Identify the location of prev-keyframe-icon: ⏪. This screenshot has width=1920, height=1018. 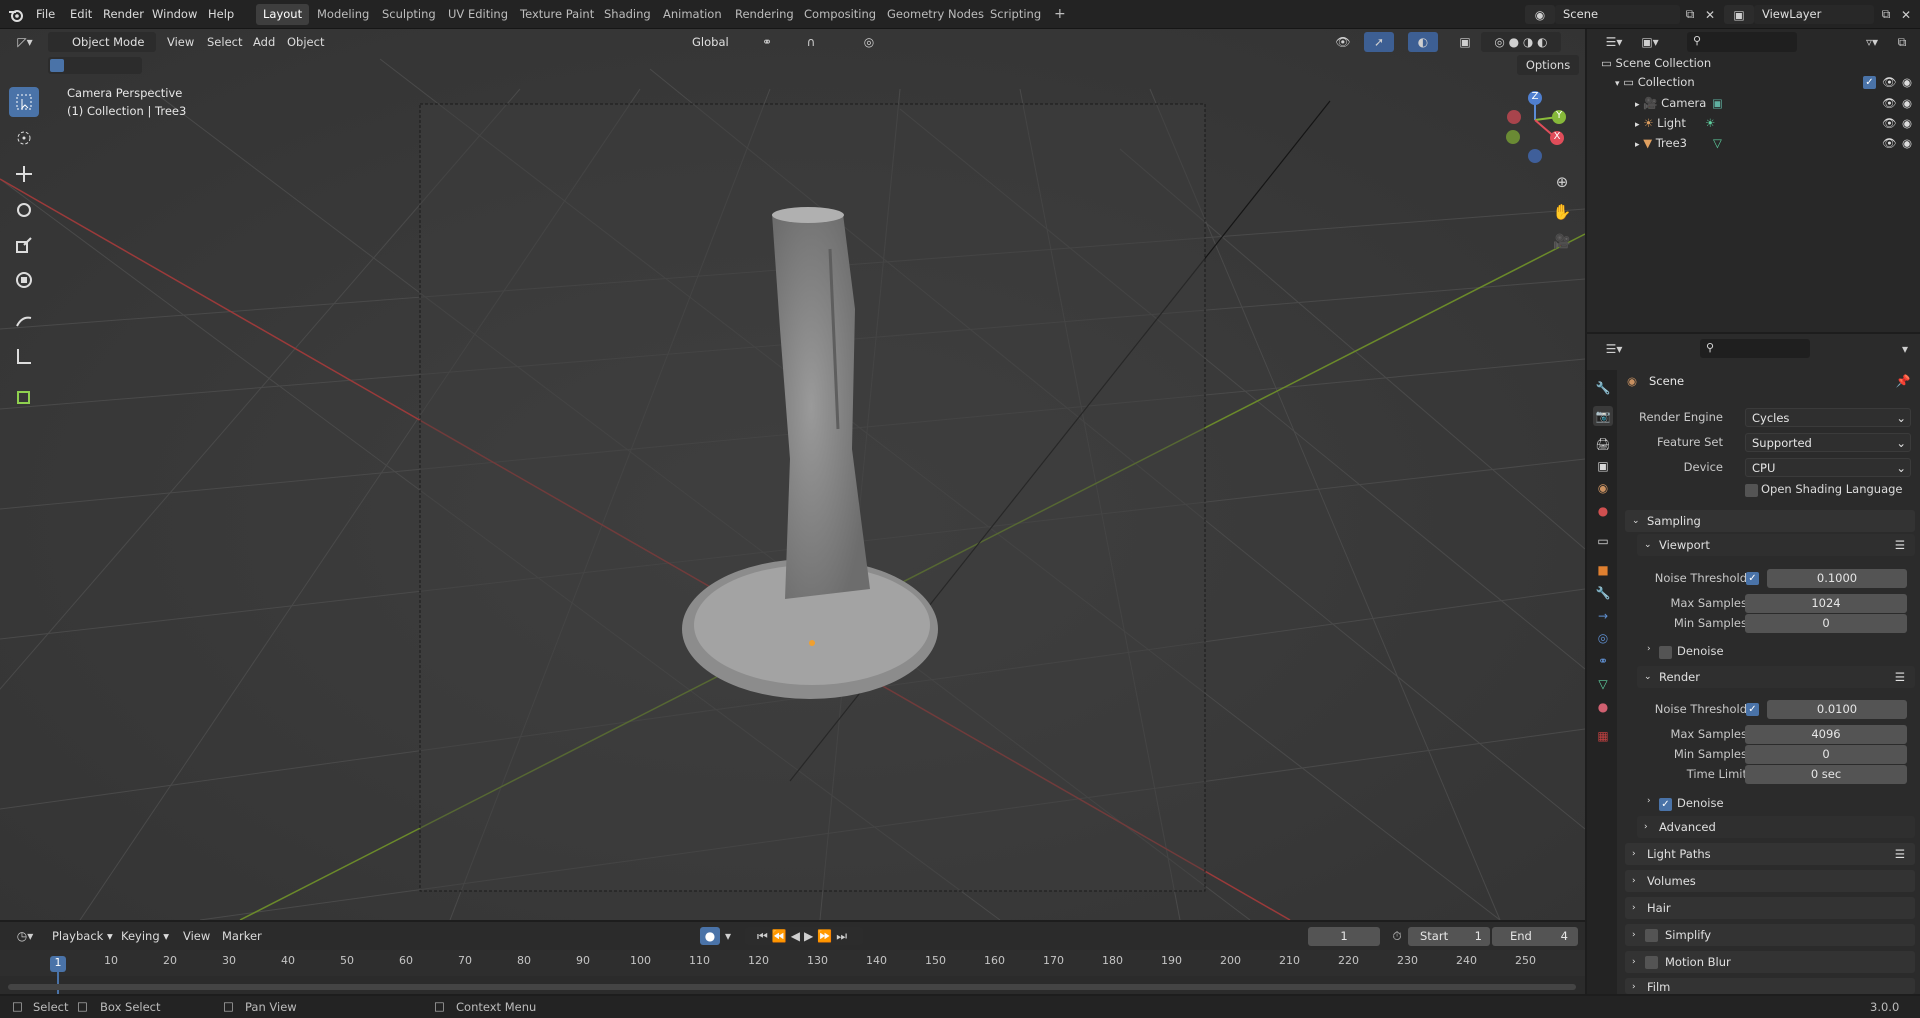
(781, 936).